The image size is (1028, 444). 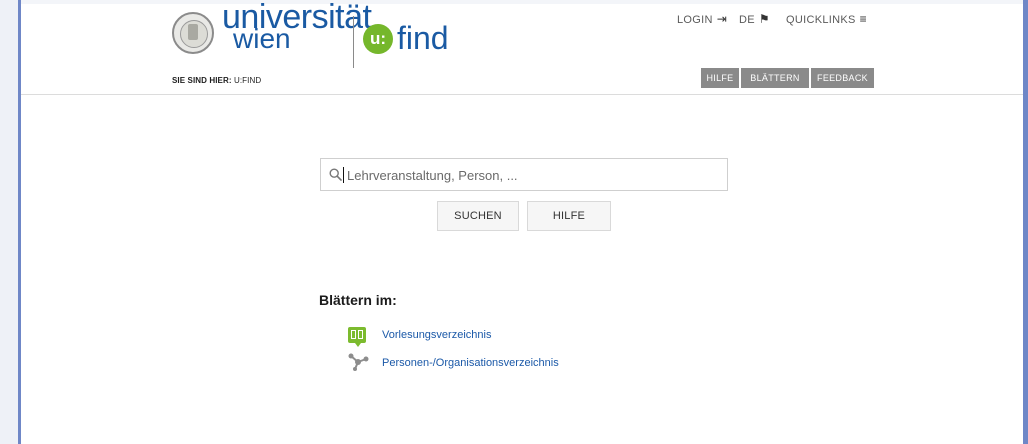 What do you see at coordinates (358, 362) in the screenshot?
I see `network-icon` at bounding box center [358, 362].